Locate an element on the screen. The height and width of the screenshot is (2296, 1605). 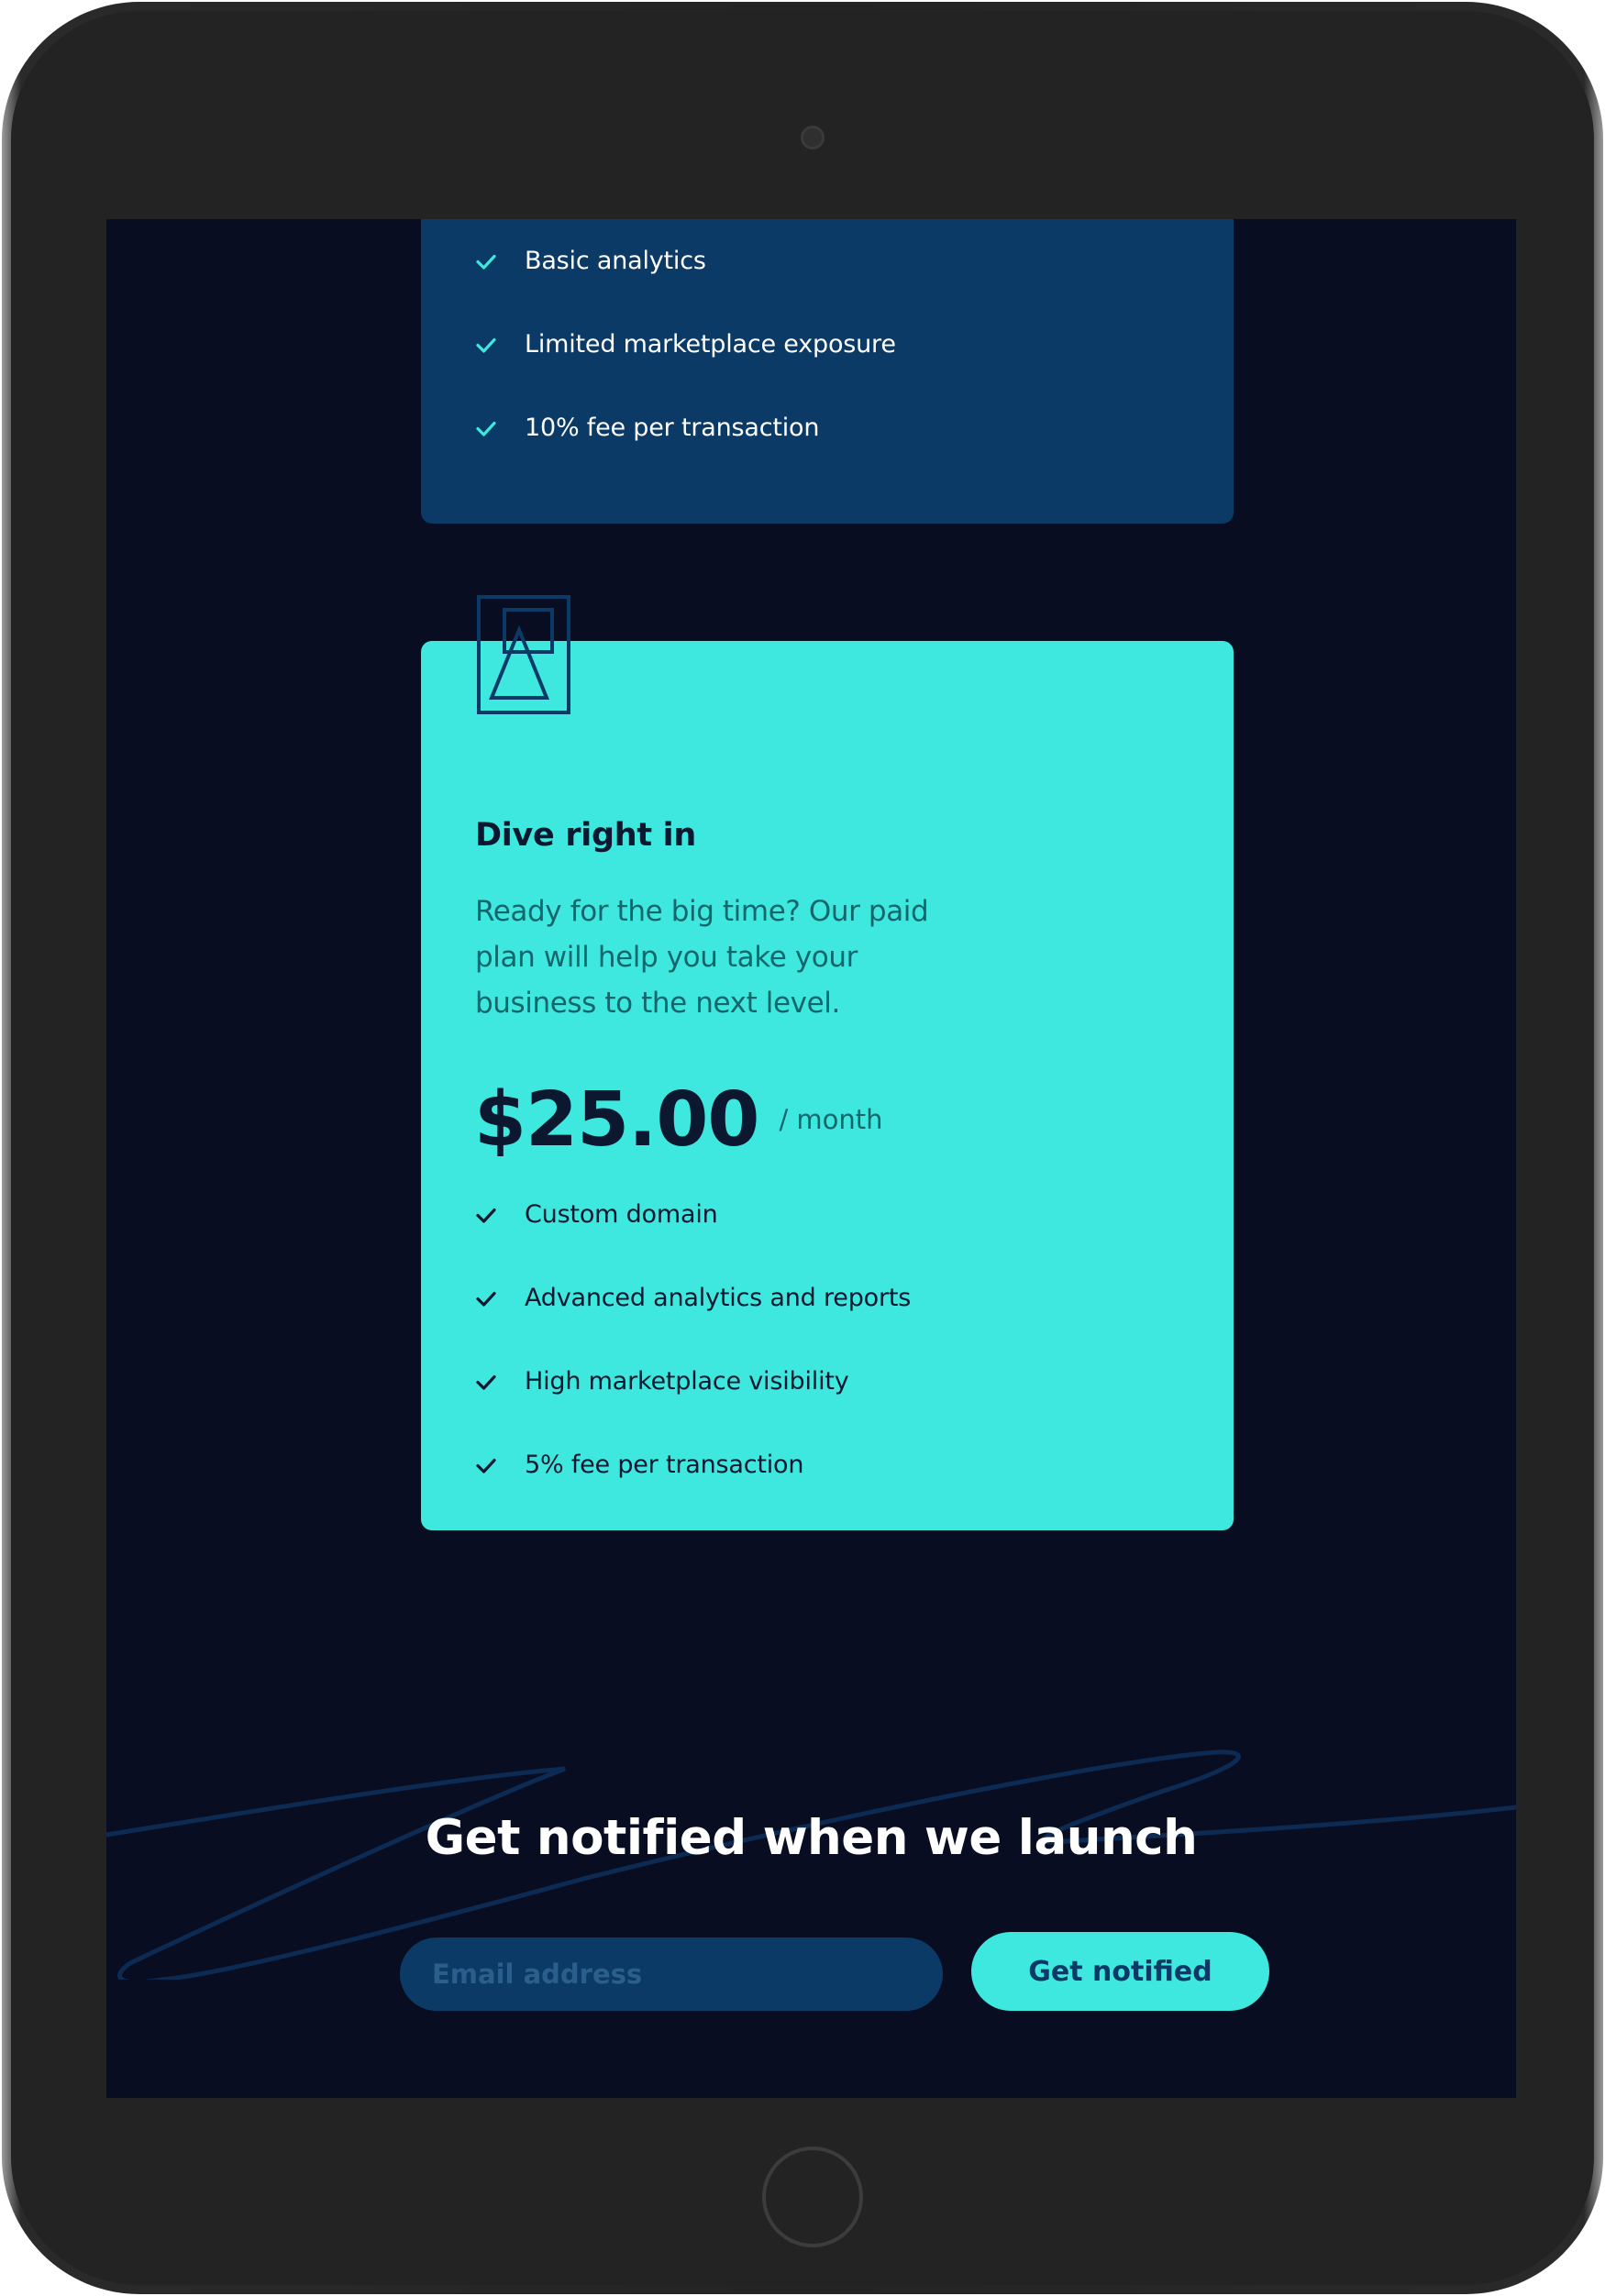
feature-label: Advanced analytics and reports is located at coordinates (718, 1298).